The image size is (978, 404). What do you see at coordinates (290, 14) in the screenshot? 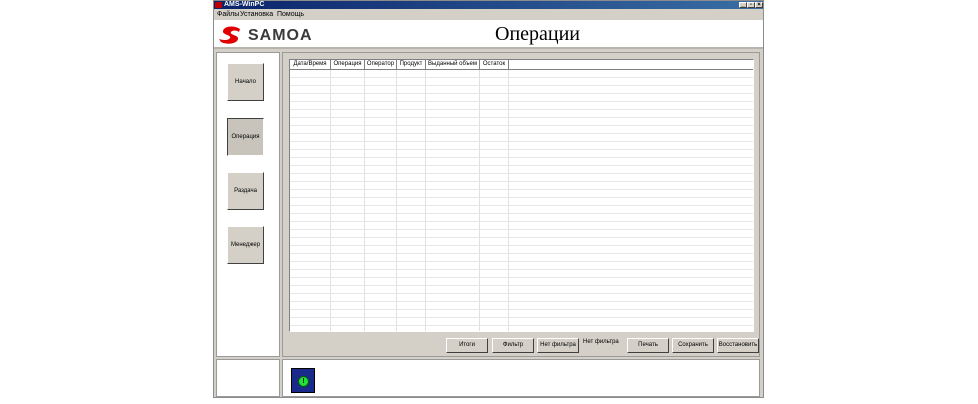
I see `menu-help: Помощь` at bounding box center [290, 14].